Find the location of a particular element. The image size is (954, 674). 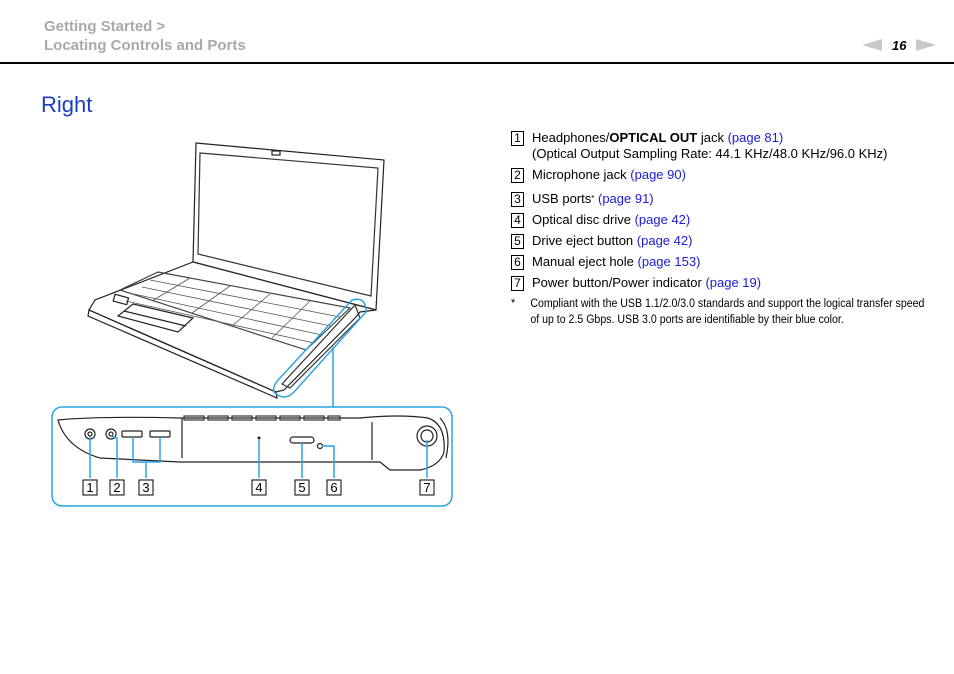

callout-7: 7 is located at coordinates (426, 487).